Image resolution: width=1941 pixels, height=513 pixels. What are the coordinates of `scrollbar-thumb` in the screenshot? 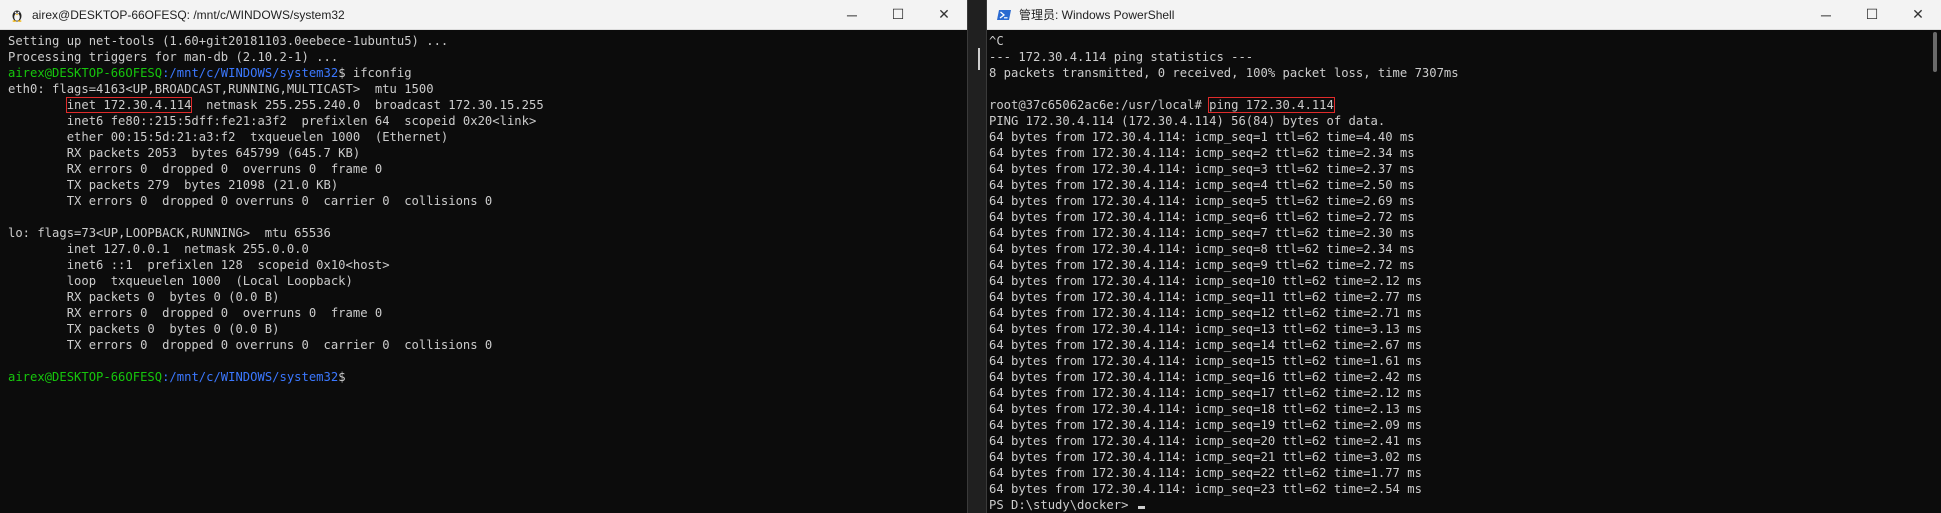 It's located at (1935, 52).